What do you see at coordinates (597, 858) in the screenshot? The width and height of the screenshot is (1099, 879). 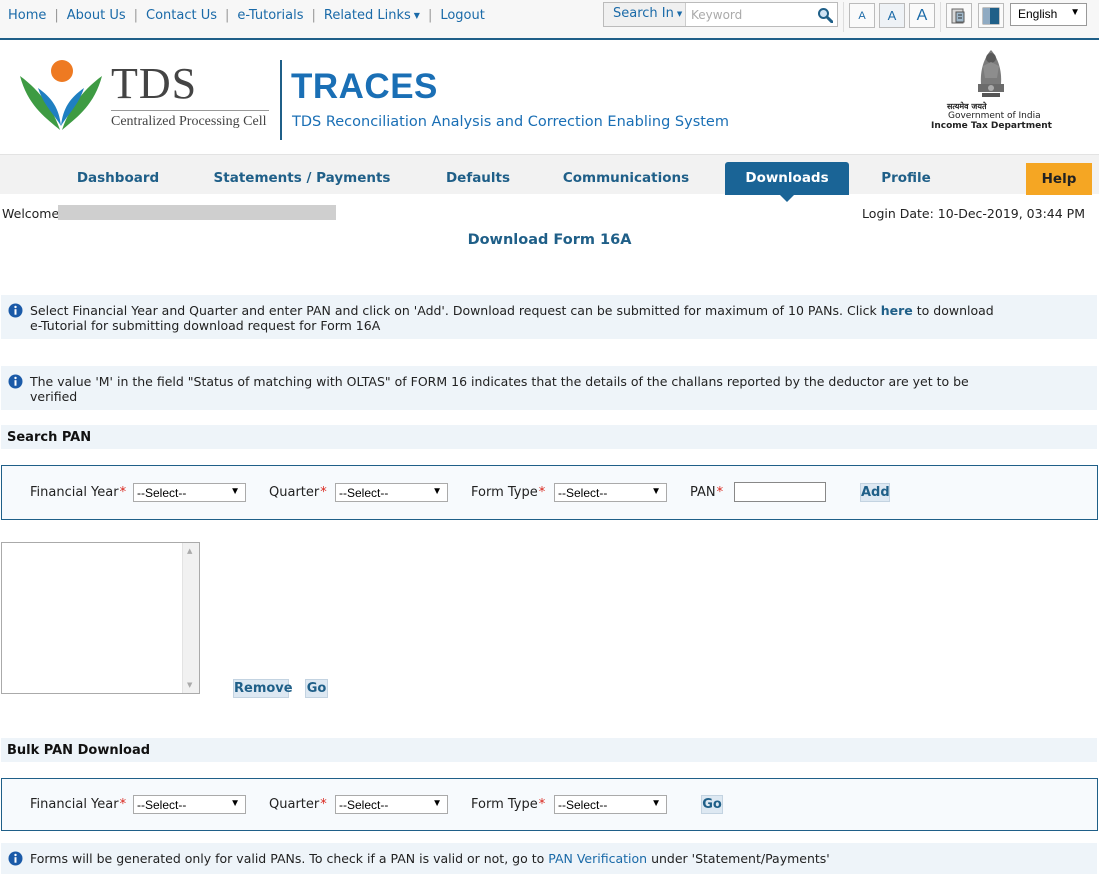 I see `pan-verification-link: PAN Verification` at bounding box center [597, 858].